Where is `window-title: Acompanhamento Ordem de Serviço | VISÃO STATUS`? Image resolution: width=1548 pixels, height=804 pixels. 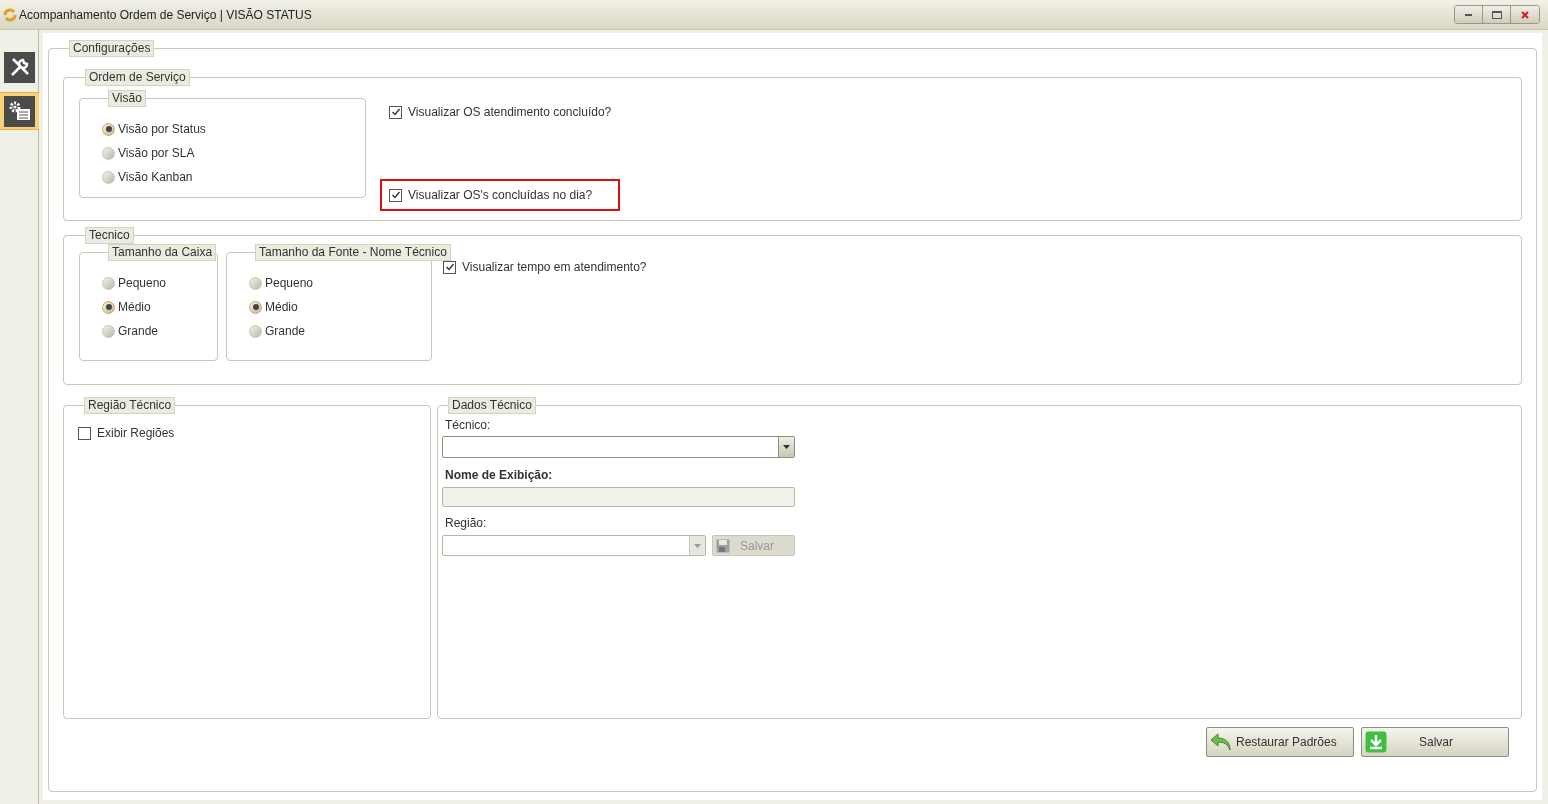
window-title: Acompanhamento Ordem de Serviço | VISÃO STATUS is located at coordinates (165, 15).